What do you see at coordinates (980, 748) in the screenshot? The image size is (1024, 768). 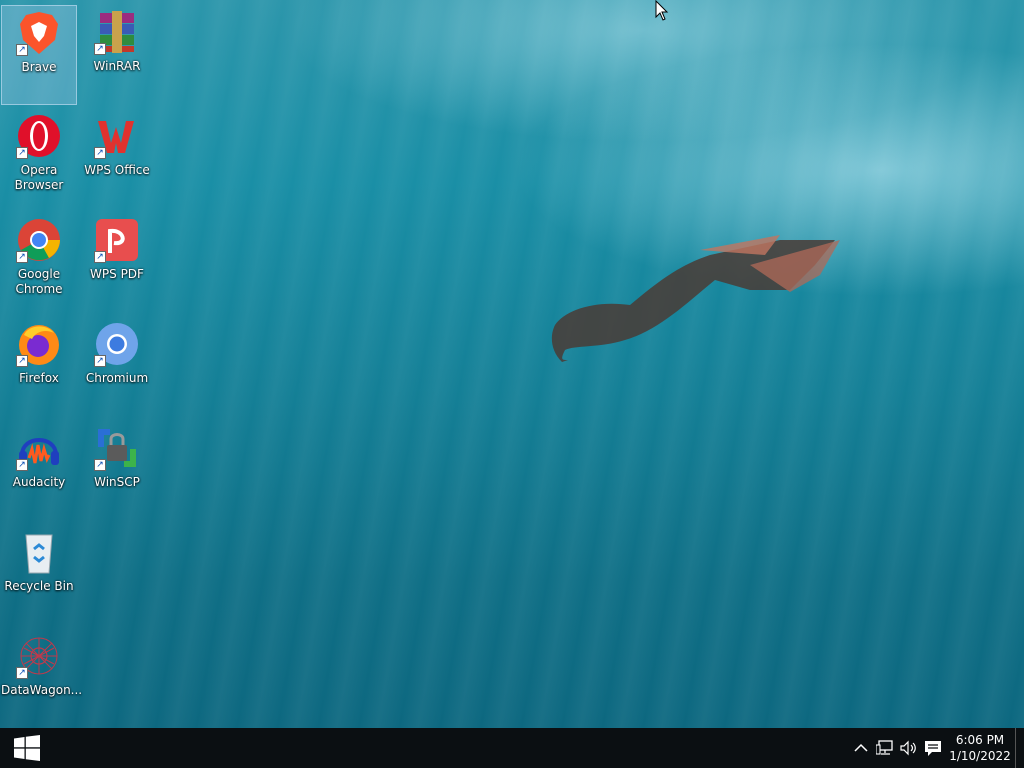 I see `clock: 6:06 PM 1/10/2022` at bounding box center [980, 748].